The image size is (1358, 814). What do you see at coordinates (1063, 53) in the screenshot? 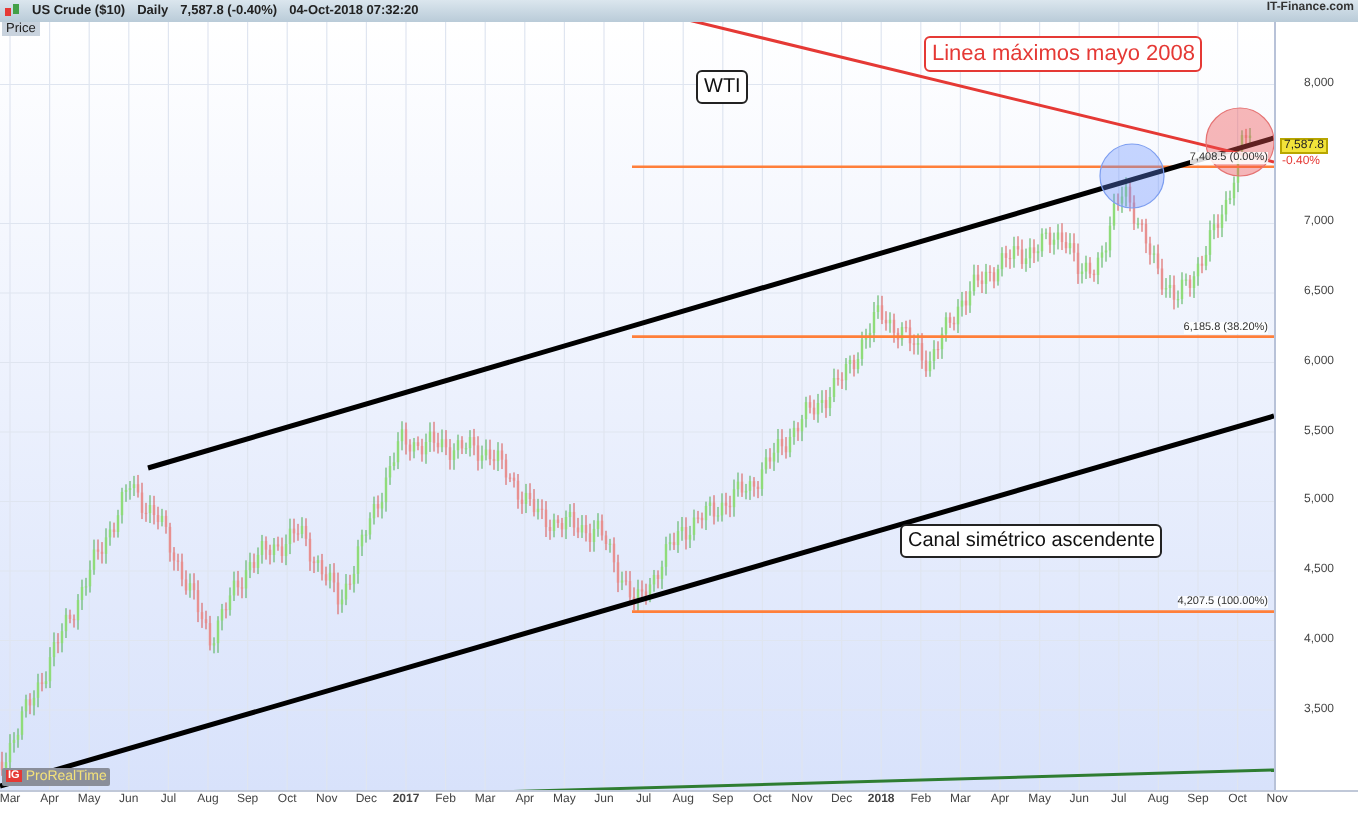
I see `chart-annotation: Linea máximos mayo 2008` at bounding box center [1063, 53].